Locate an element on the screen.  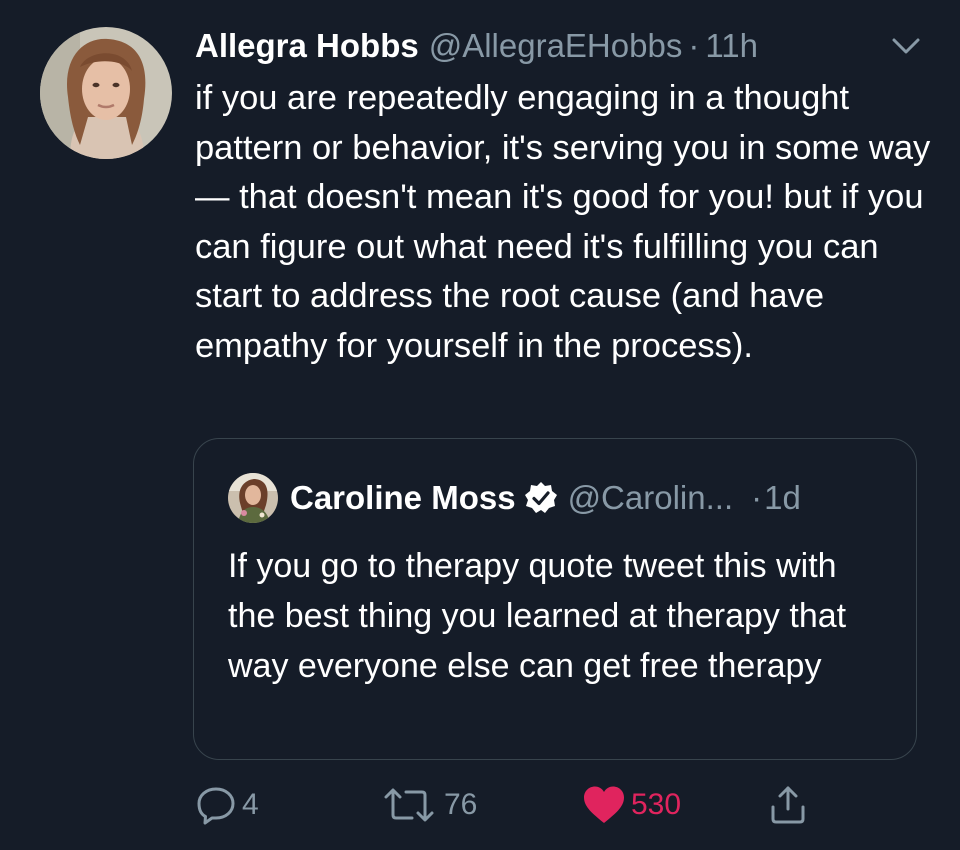
tweet-actions: 4 76 530 is located at coordinates (480, 805).